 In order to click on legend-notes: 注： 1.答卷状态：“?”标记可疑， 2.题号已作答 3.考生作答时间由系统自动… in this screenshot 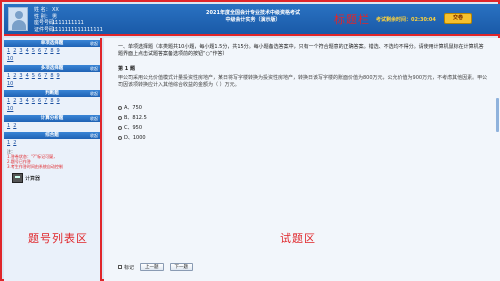, I will do `click(35, 159)`.